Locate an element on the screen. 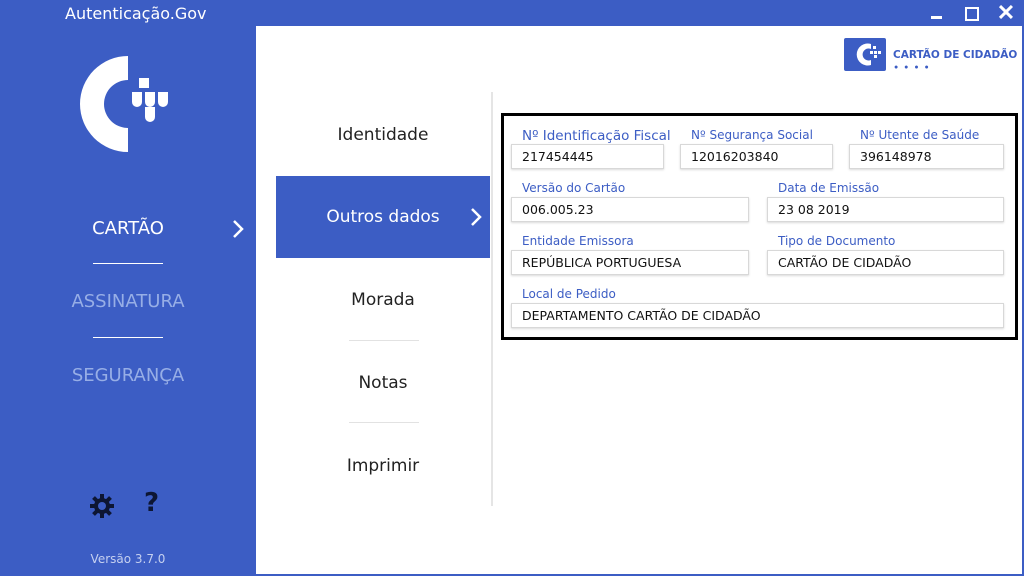 The image size is (1024, 576). vertical-divider is located at coordinates (492, 299).